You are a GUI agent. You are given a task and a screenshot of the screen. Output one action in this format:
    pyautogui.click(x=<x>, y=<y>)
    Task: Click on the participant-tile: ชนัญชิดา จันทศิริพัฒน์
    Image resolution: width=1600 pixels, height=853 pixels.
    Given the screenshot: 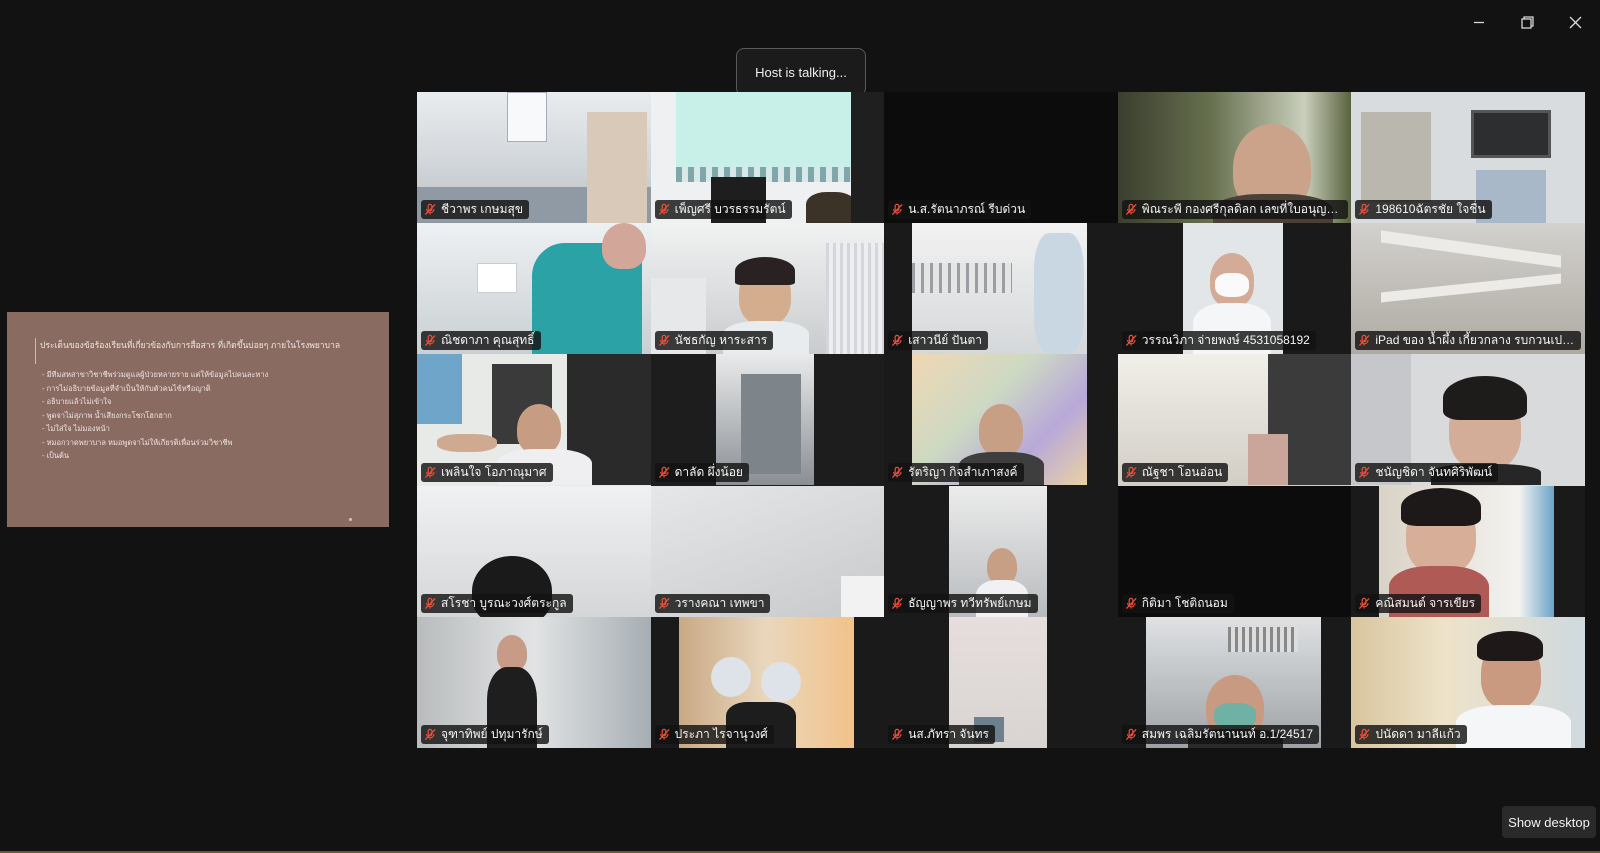 What is the action you would take?
    pyautogui.click(x=1468, y=420)
    